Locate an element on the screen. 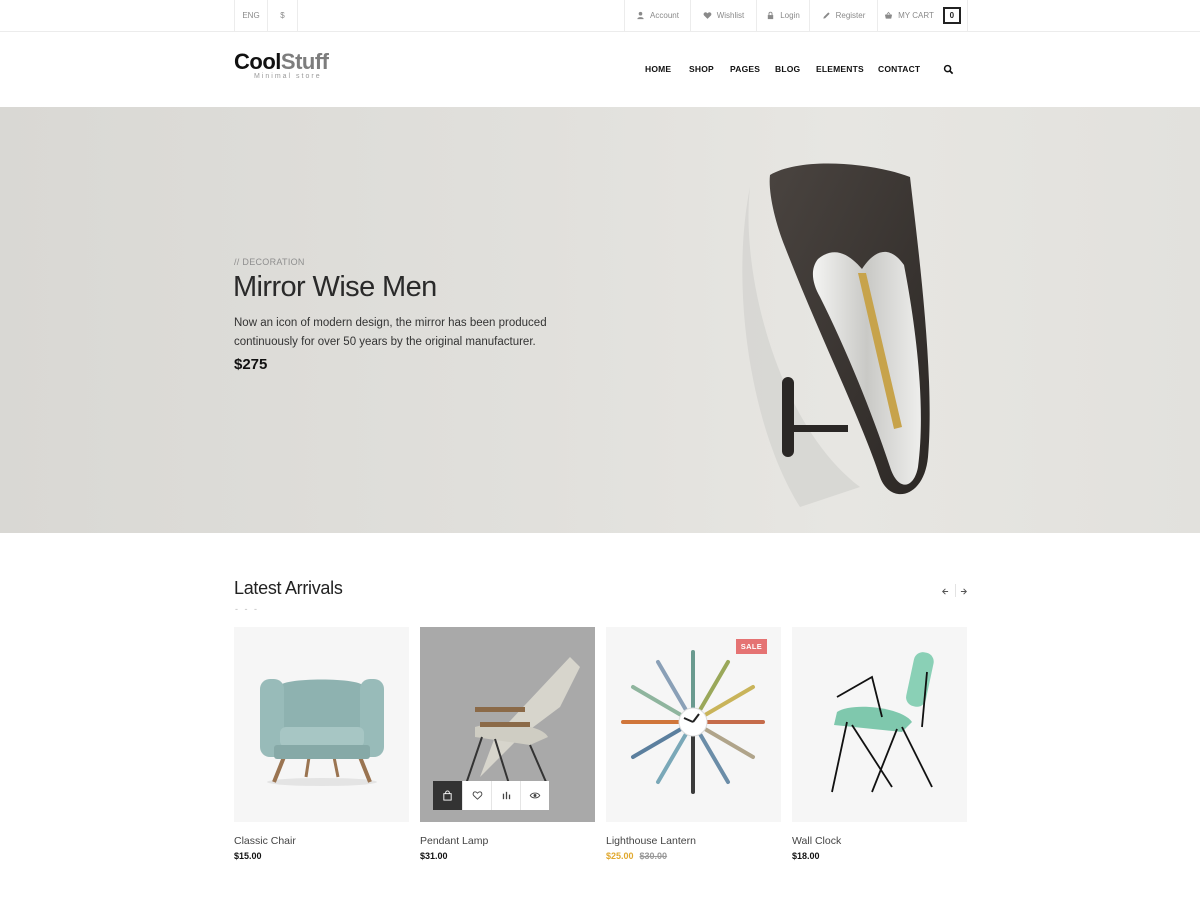  hero-price: $275 is located at coordinates (251, 364).